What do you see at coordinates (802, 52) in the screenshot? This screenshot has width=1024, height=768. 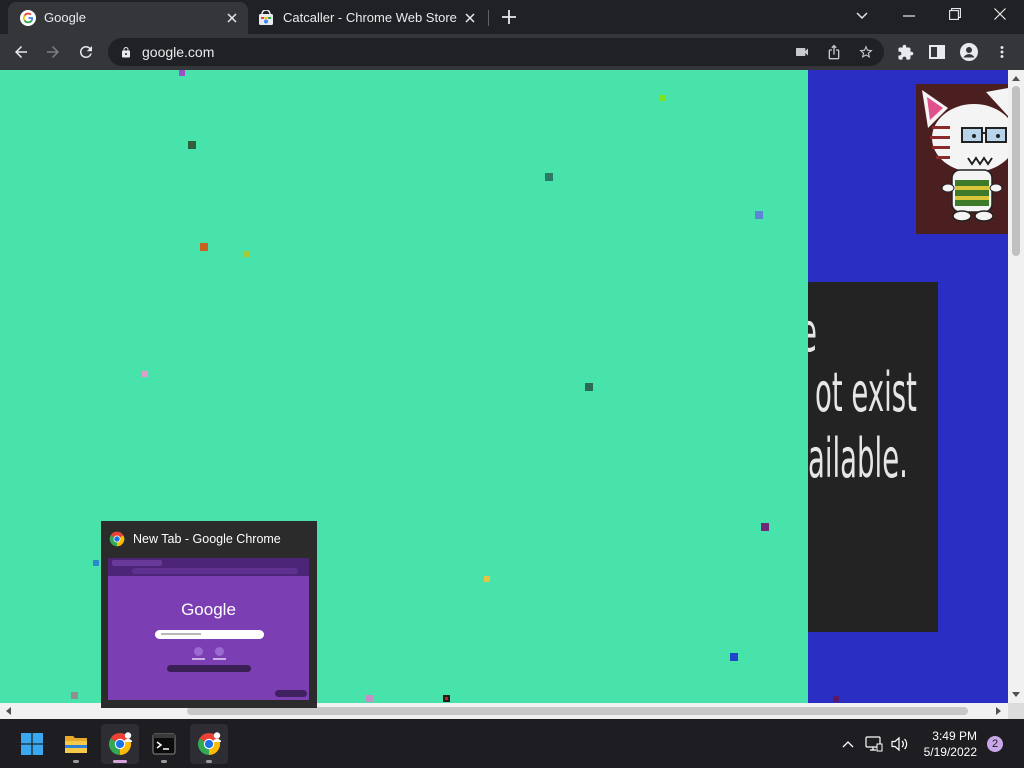 I see `video-camera-icon` at bounding box center [802, 52].